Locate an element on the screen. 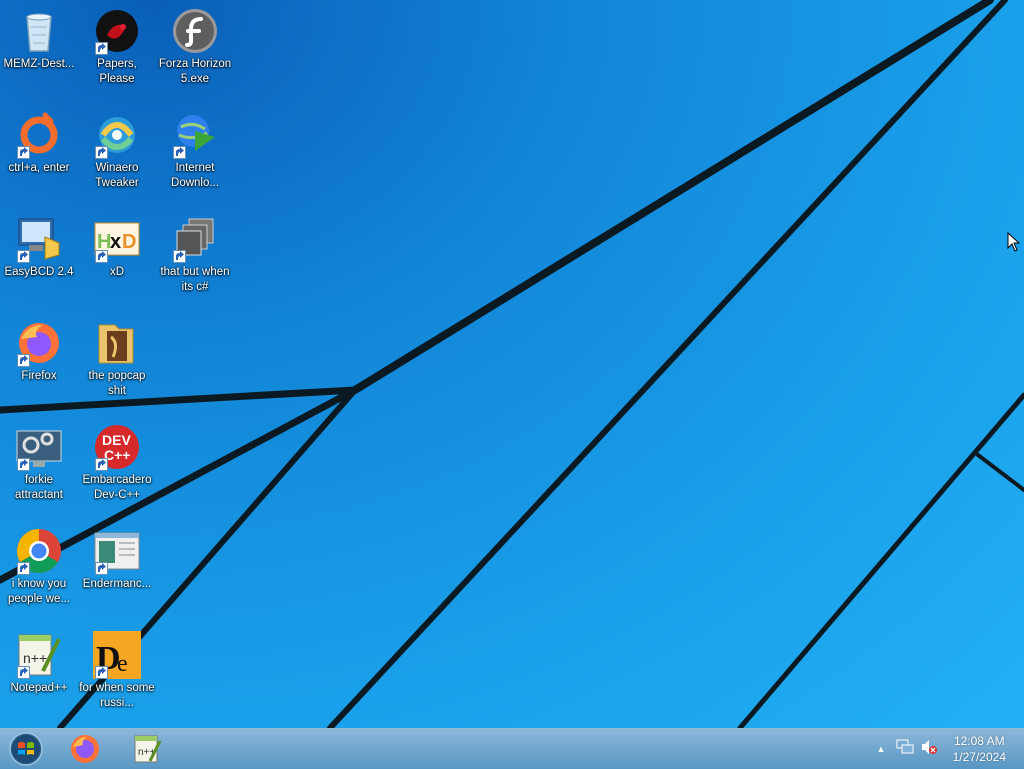  hxd-icon: HxD is located at coordinates (117, 239).